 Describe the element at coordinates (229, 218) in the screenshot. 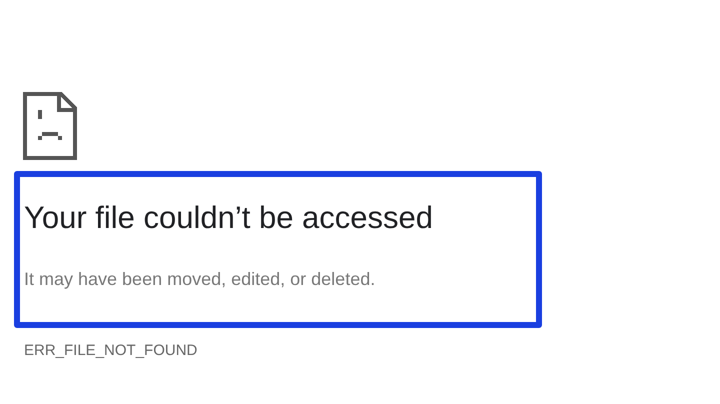

I see `error-heading: Your file couldn’t be accessed` at that location.